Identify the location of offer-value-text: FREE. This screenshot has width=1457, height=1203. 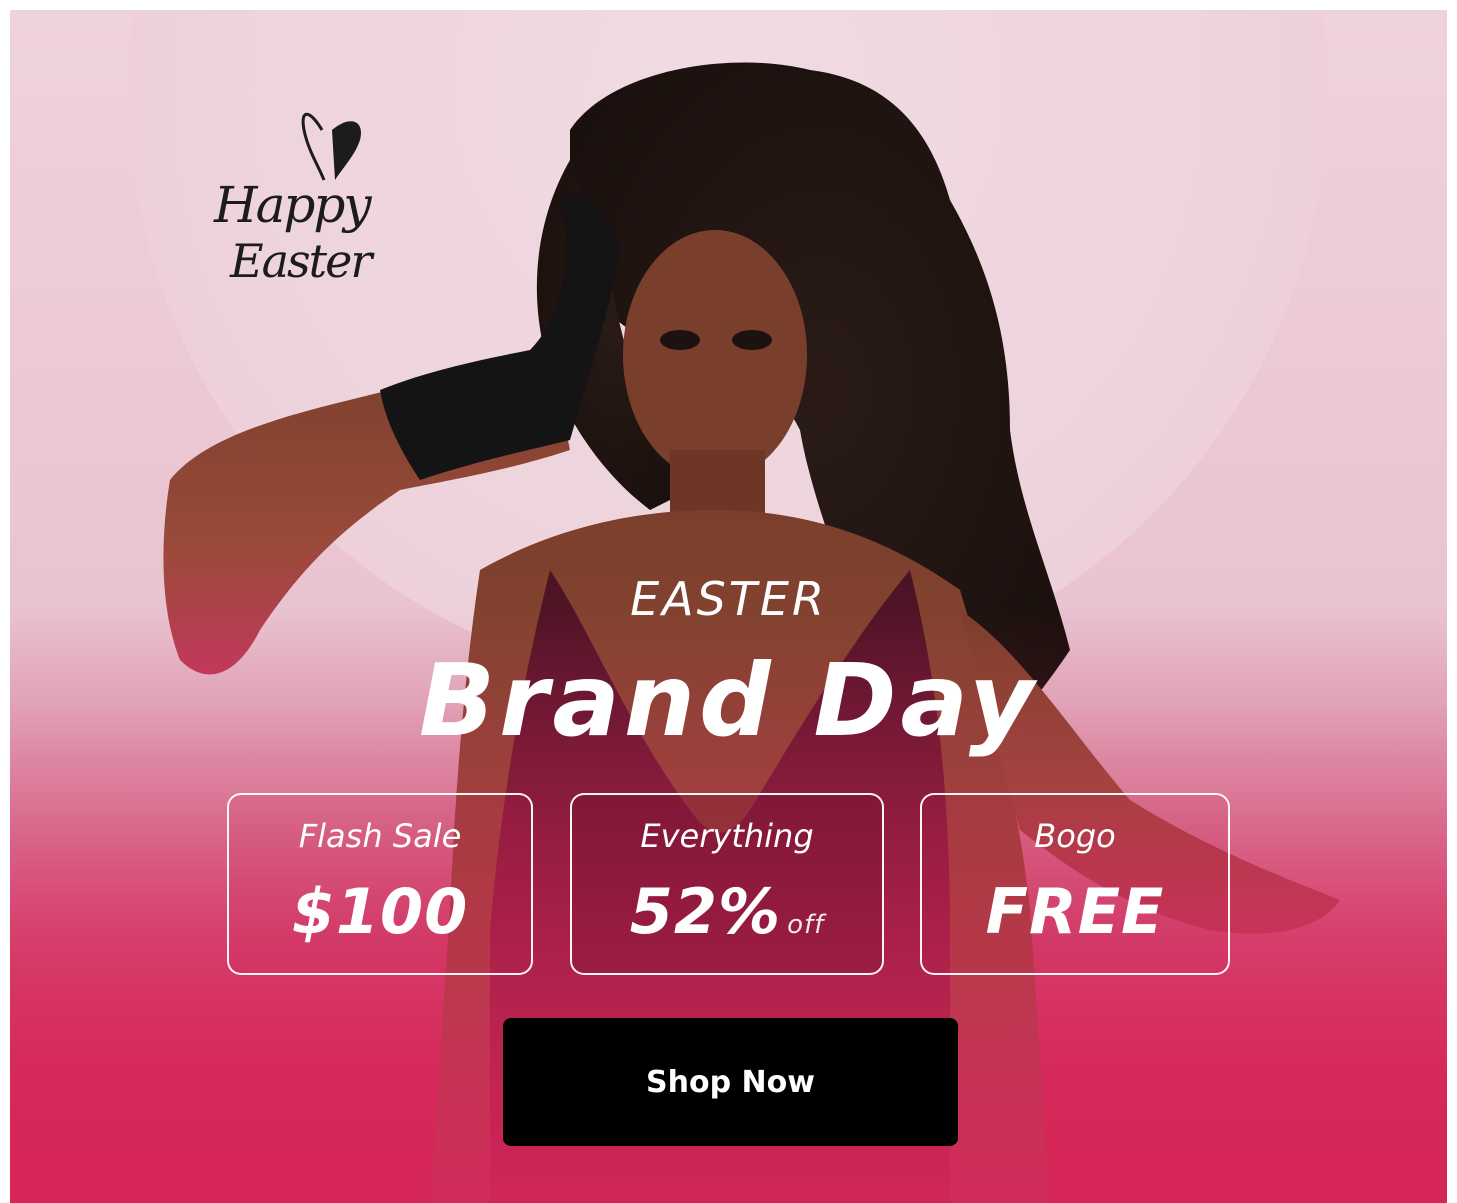
(1075, 911).